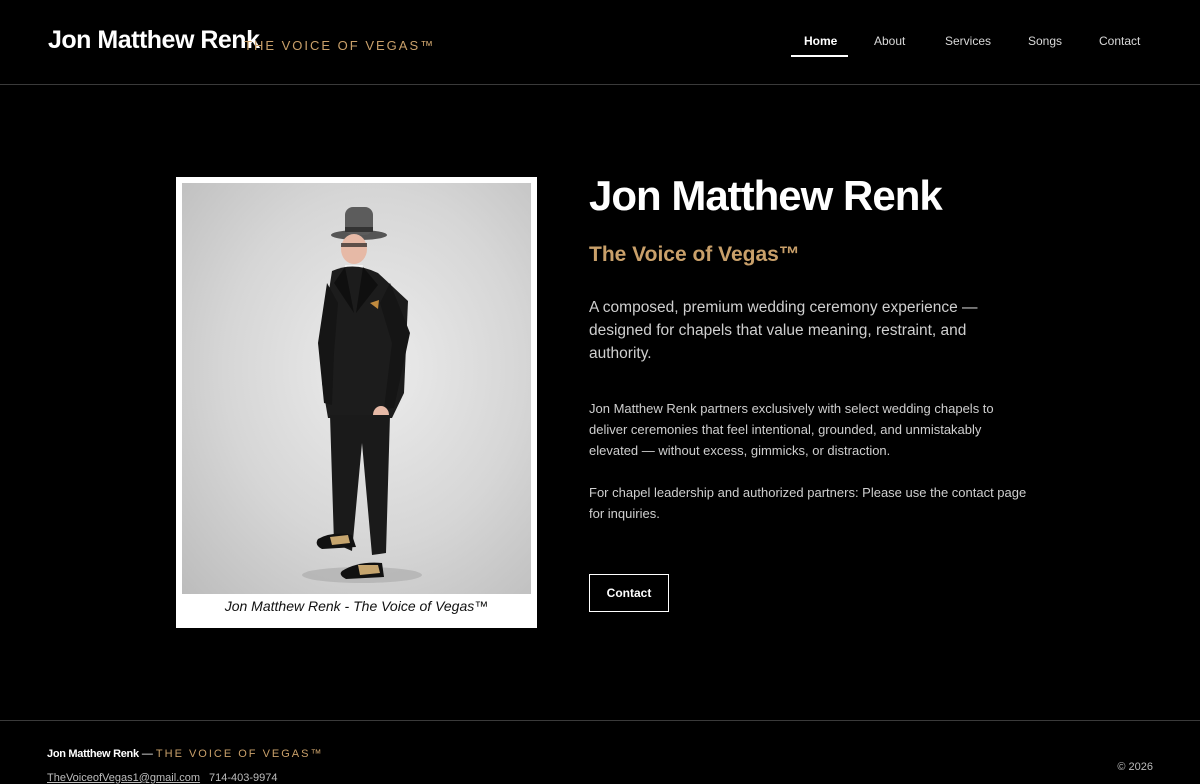 Image resolution: width=1200 pixels, height=784 pixels. What do you see at coordinates (766, 195) in the screenshot?
I see `hero-title: Jon Matthew Renk` at bounding box center [766, 195].